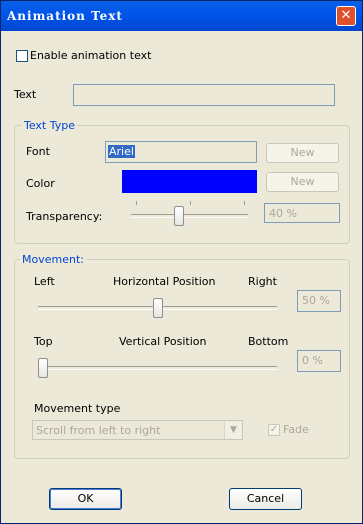  I want to click on transparency-slider-track, so click(189, 216).